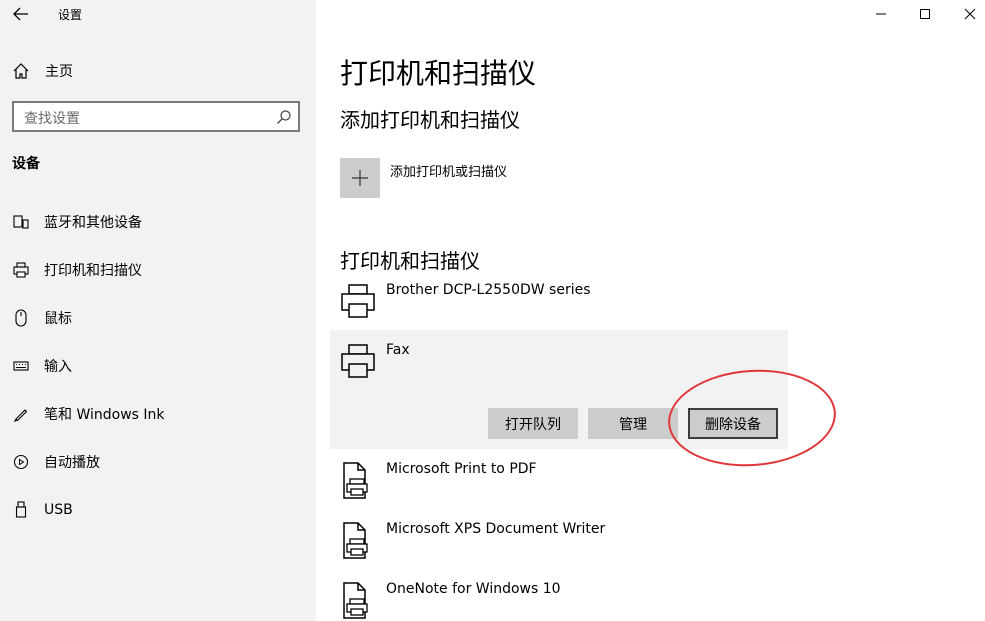 The width and height of the screenshot is (985, 621). Describe the element at coordinates (21, 71) in the screenshot. I see `home-icon` at that location.